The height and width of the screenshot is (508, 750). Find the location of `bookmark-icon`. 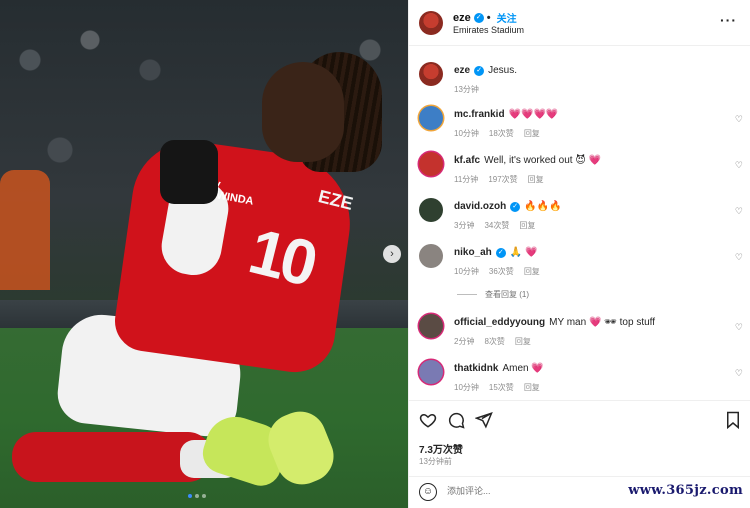

bookmark-icon is located at coordinates (733, 422).